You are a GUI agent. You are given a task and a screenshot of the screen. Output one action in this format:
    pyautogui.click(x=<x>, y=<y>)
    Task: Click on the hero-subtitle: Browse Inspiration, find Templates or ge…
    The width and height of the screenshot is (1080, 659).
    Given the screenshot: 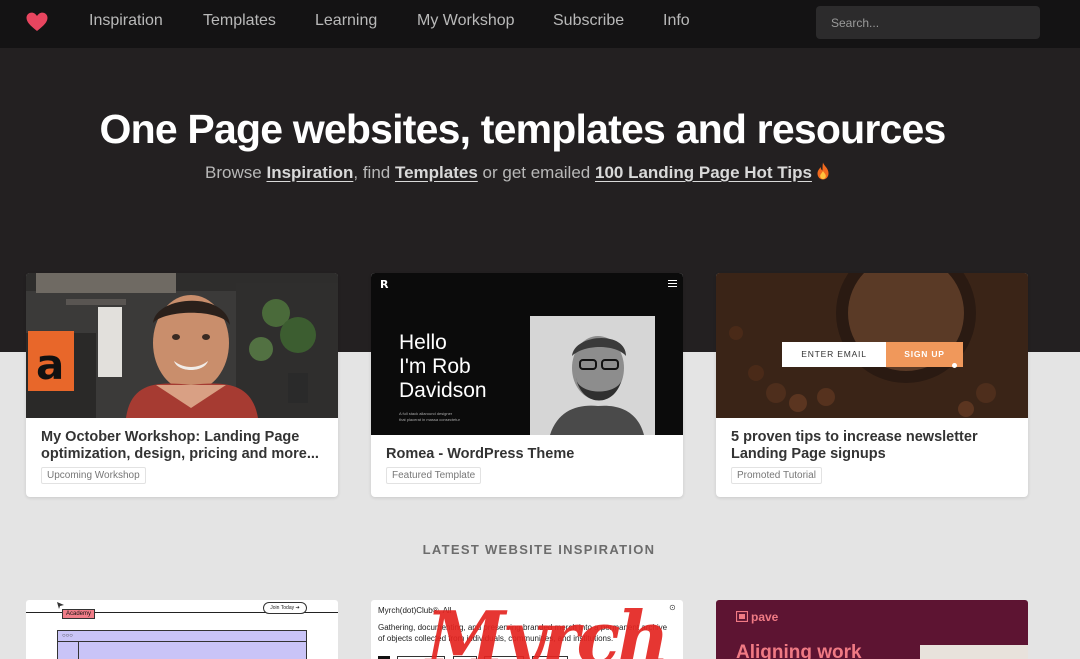 What is the action you would take?
    pyautogui.click(x=517, y=172)
    